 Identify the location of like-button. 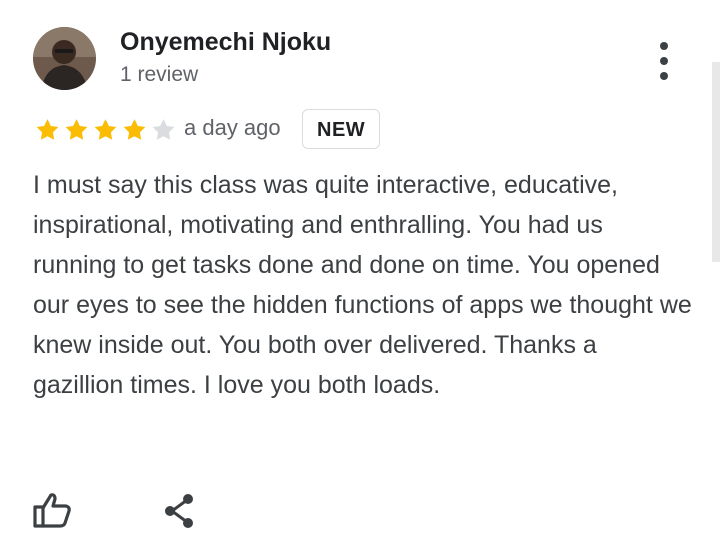
(53, 510).